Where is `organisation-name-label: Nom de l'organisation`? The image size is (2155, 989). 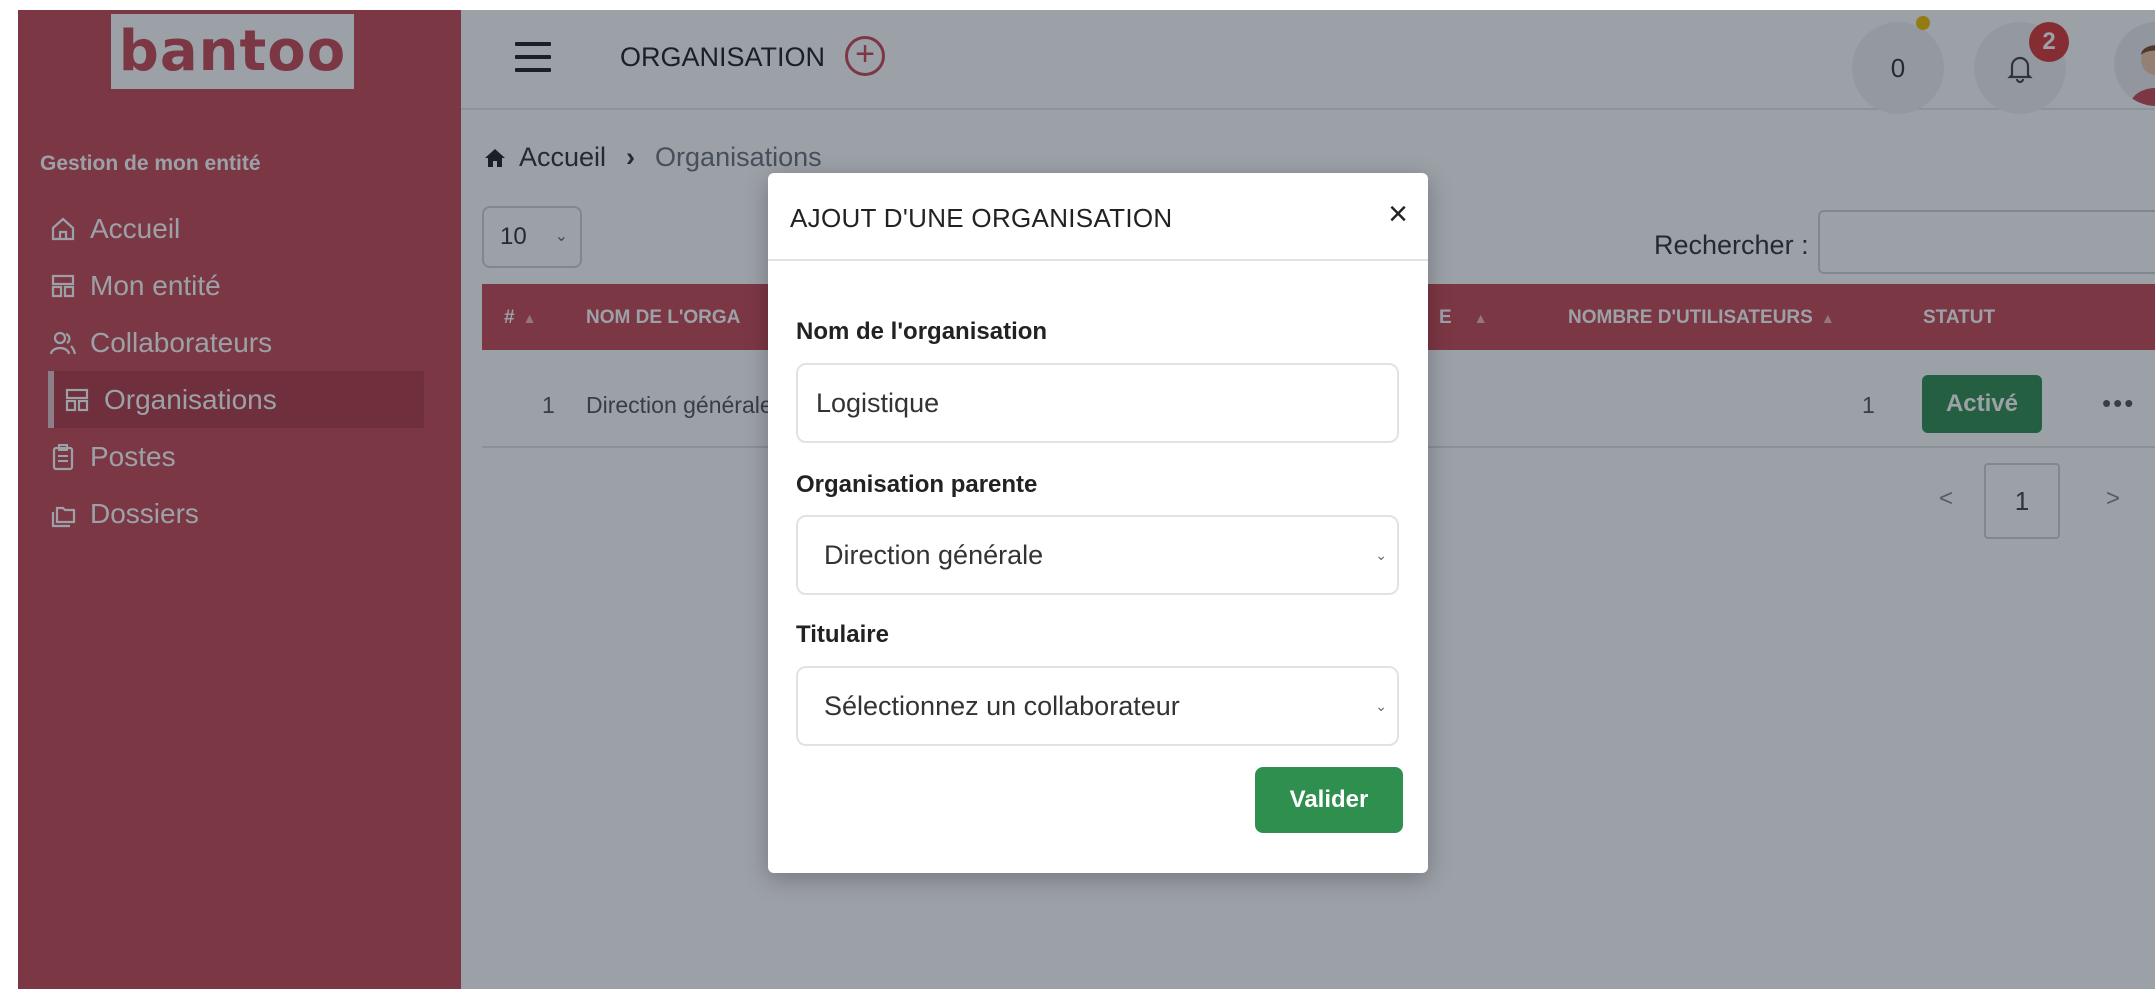 organisation-name-label: Nom de l'organisation is located at coordinates (922, 331).